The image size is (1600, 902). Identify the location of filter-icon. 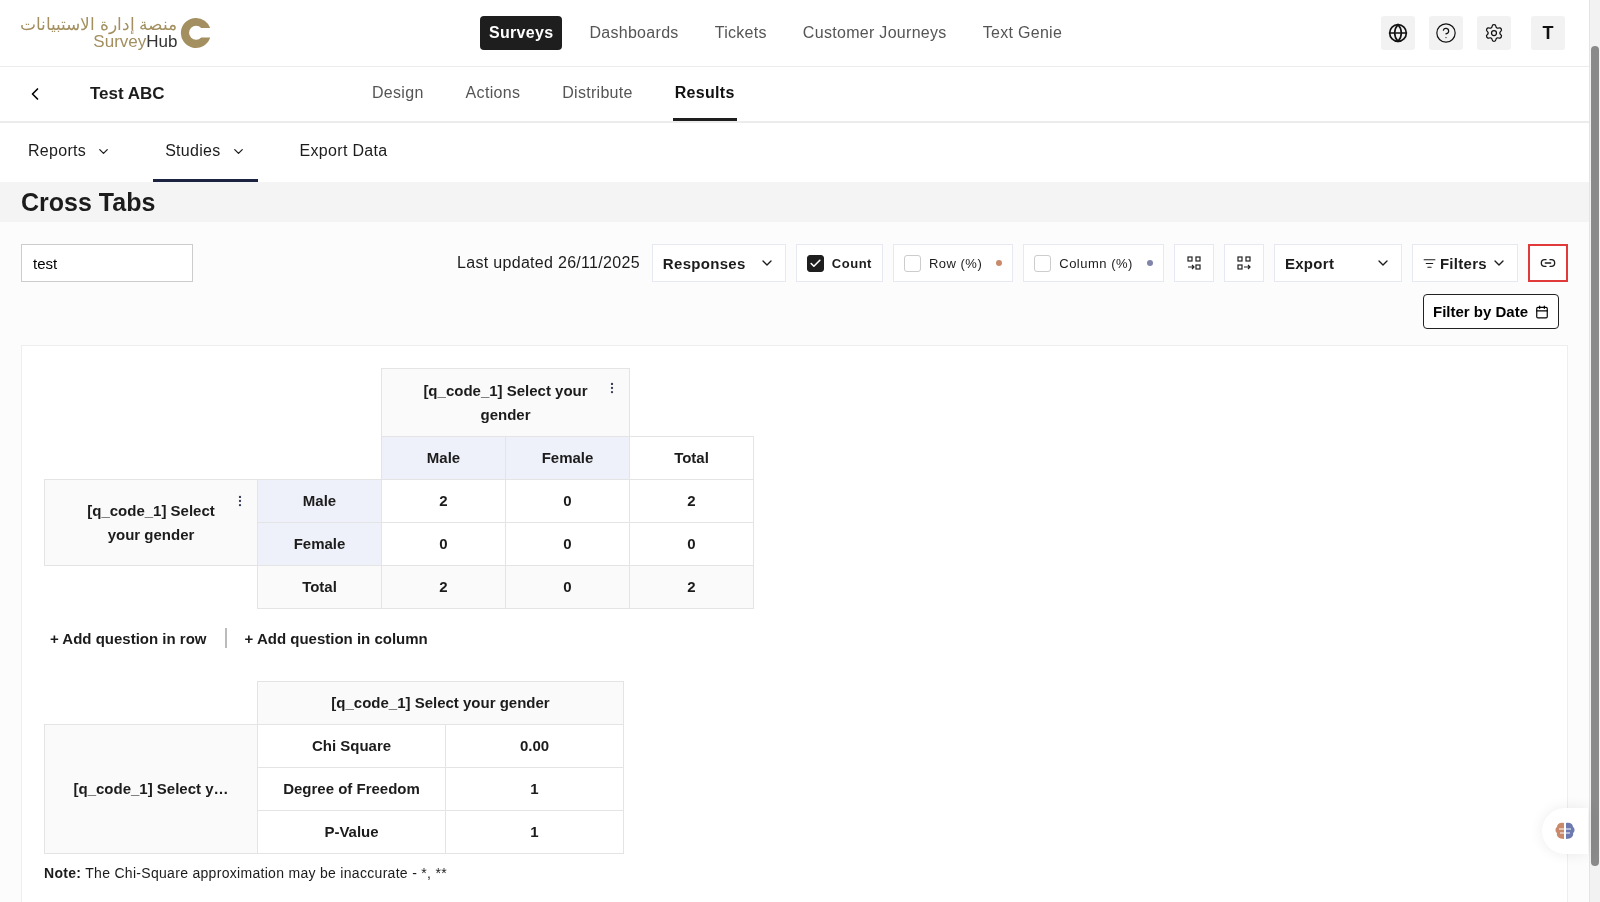
(1429, 263).